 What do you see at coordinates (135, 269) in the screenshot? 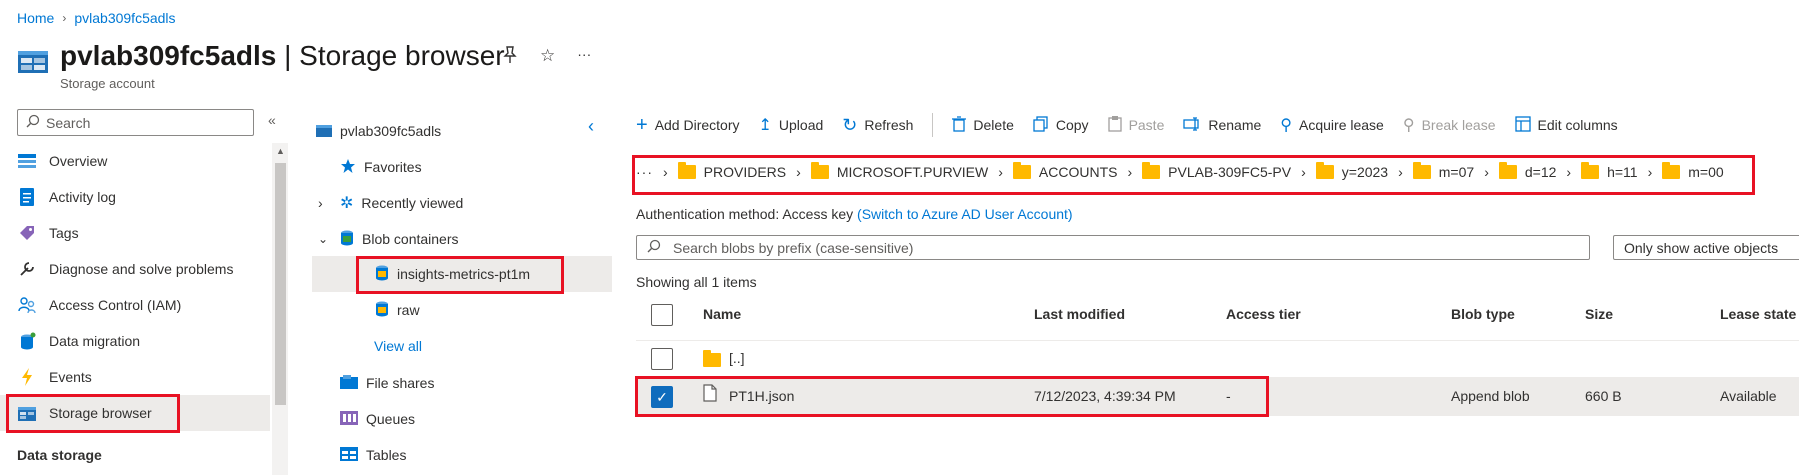
I see `nav-item-diagnose: Diagnose and solve problems` at bounding box center [135, 269].